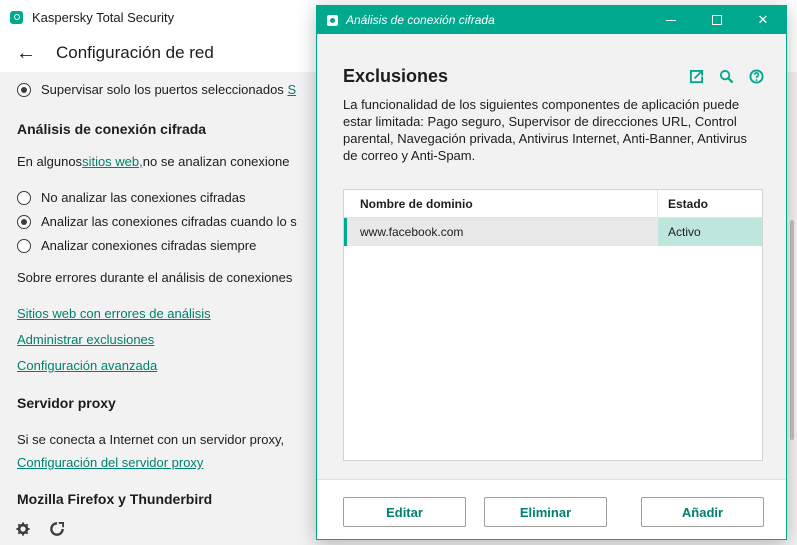 The image size is (797, 545). What do you see at coordinates (702, 512) in the screenshot?
I see `add-button: Añadir` at bounding box center [702, 512].